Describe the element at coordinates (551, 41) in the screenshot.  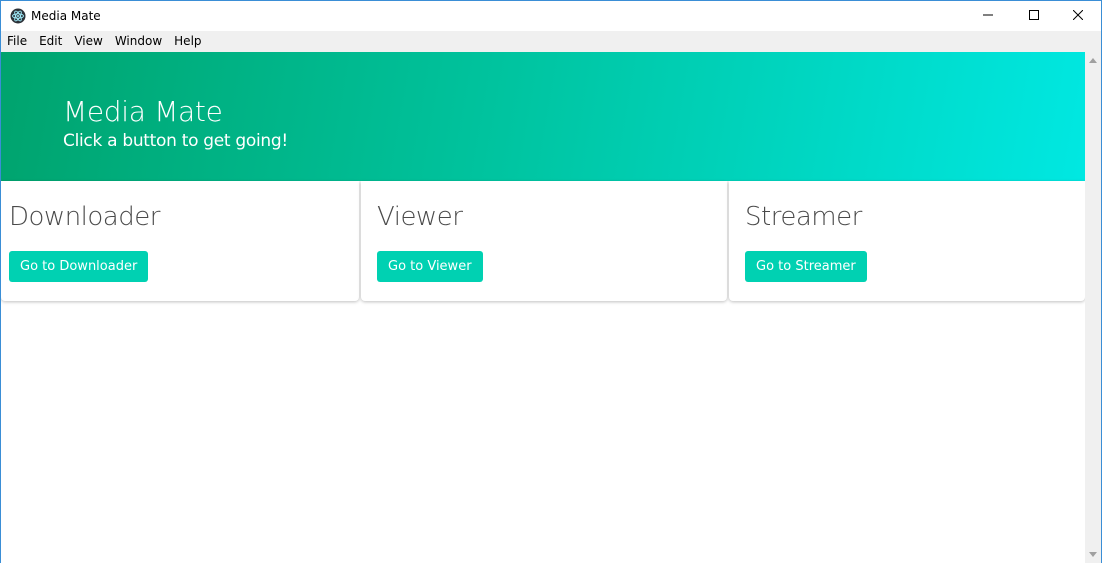
I see `menu-bar: File Edit View Window Help` at that location.